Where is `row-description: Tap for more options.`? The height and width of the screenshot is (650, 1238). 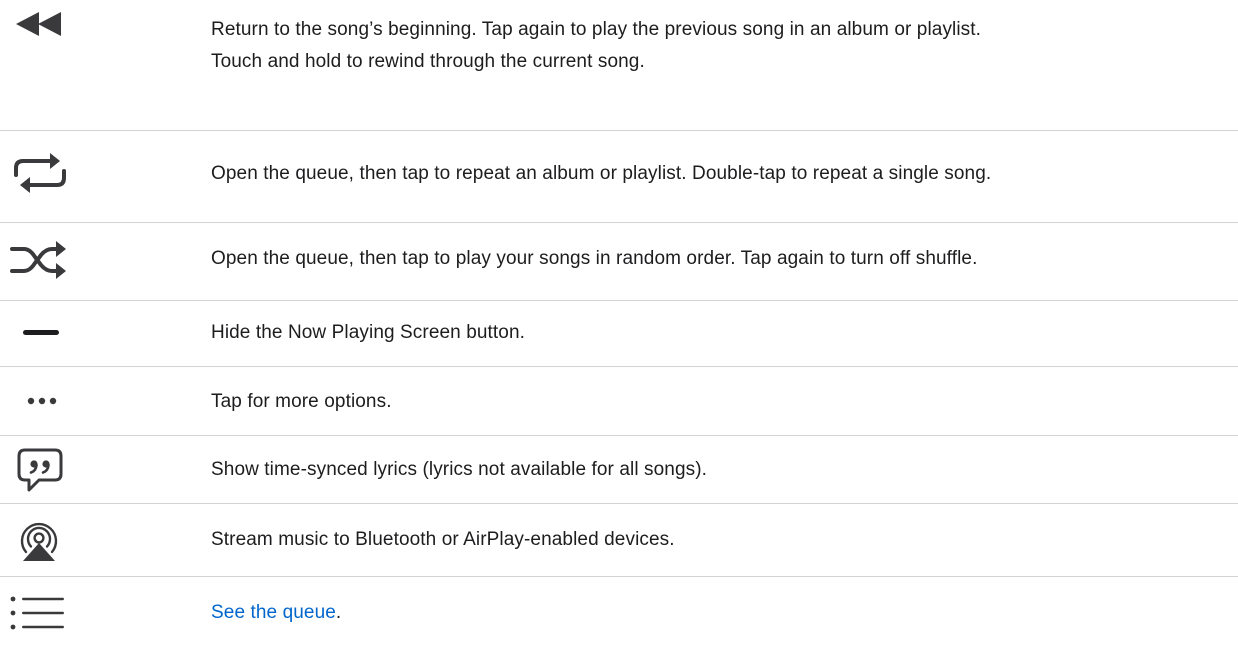 row-description: Tap for more options. is located at coordinates (301, 401).